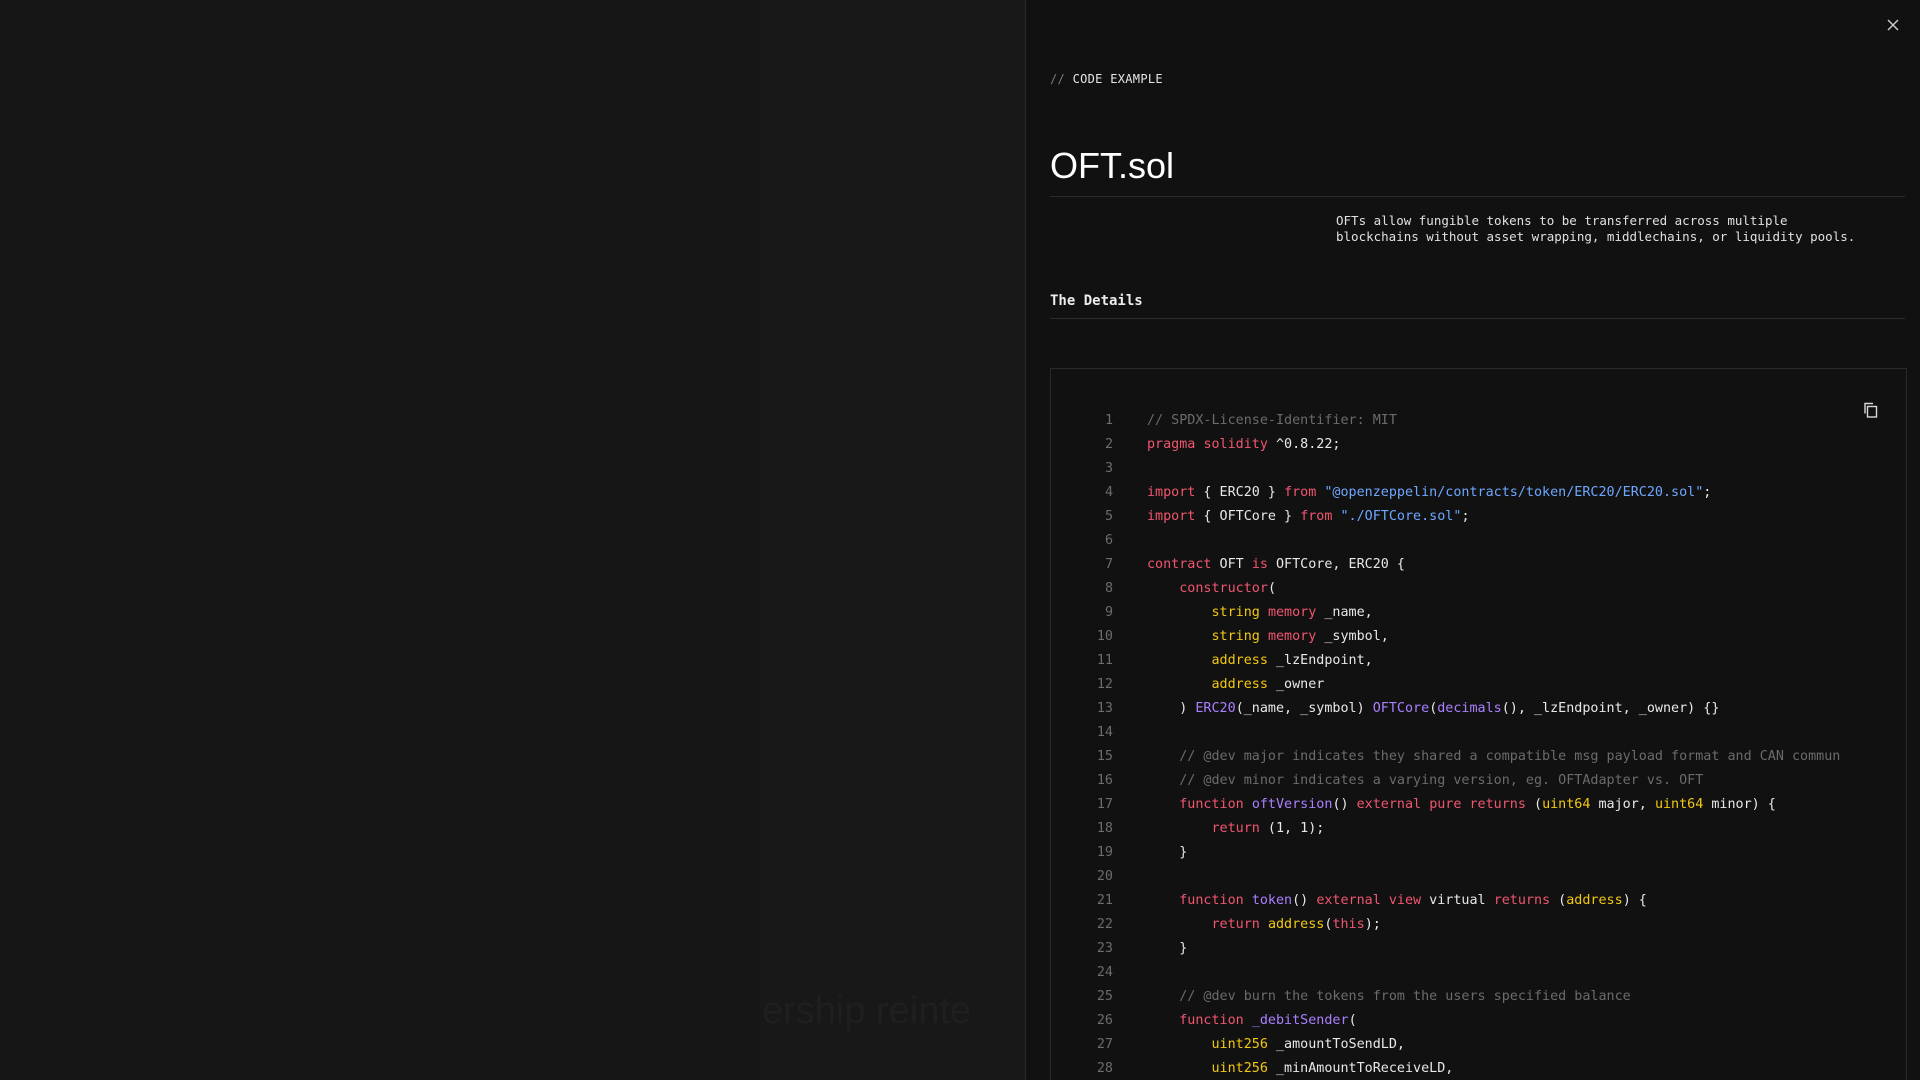  Describe the element at coordinates (1104, 924) in the screenshot. I see `line-number: 22` at that location.